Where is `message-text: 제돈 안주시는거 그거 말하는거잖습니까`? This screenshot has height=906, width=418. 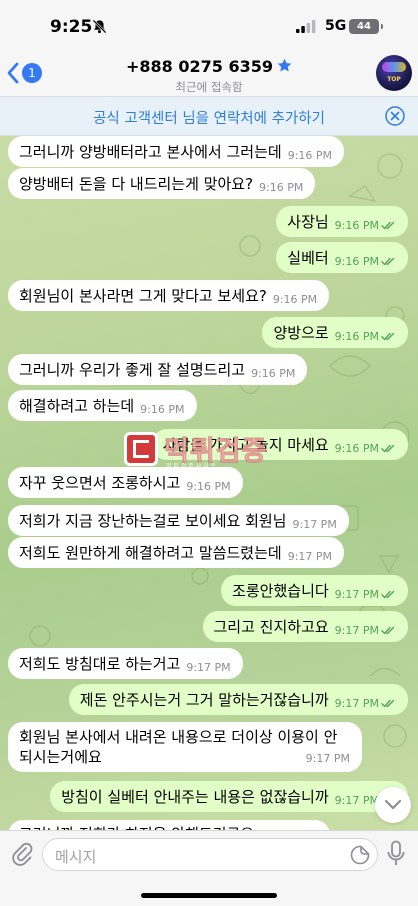
message-text: 제돈 안주시는거 그거 말하는거잖습니까 is located at coordinates (204, 700).